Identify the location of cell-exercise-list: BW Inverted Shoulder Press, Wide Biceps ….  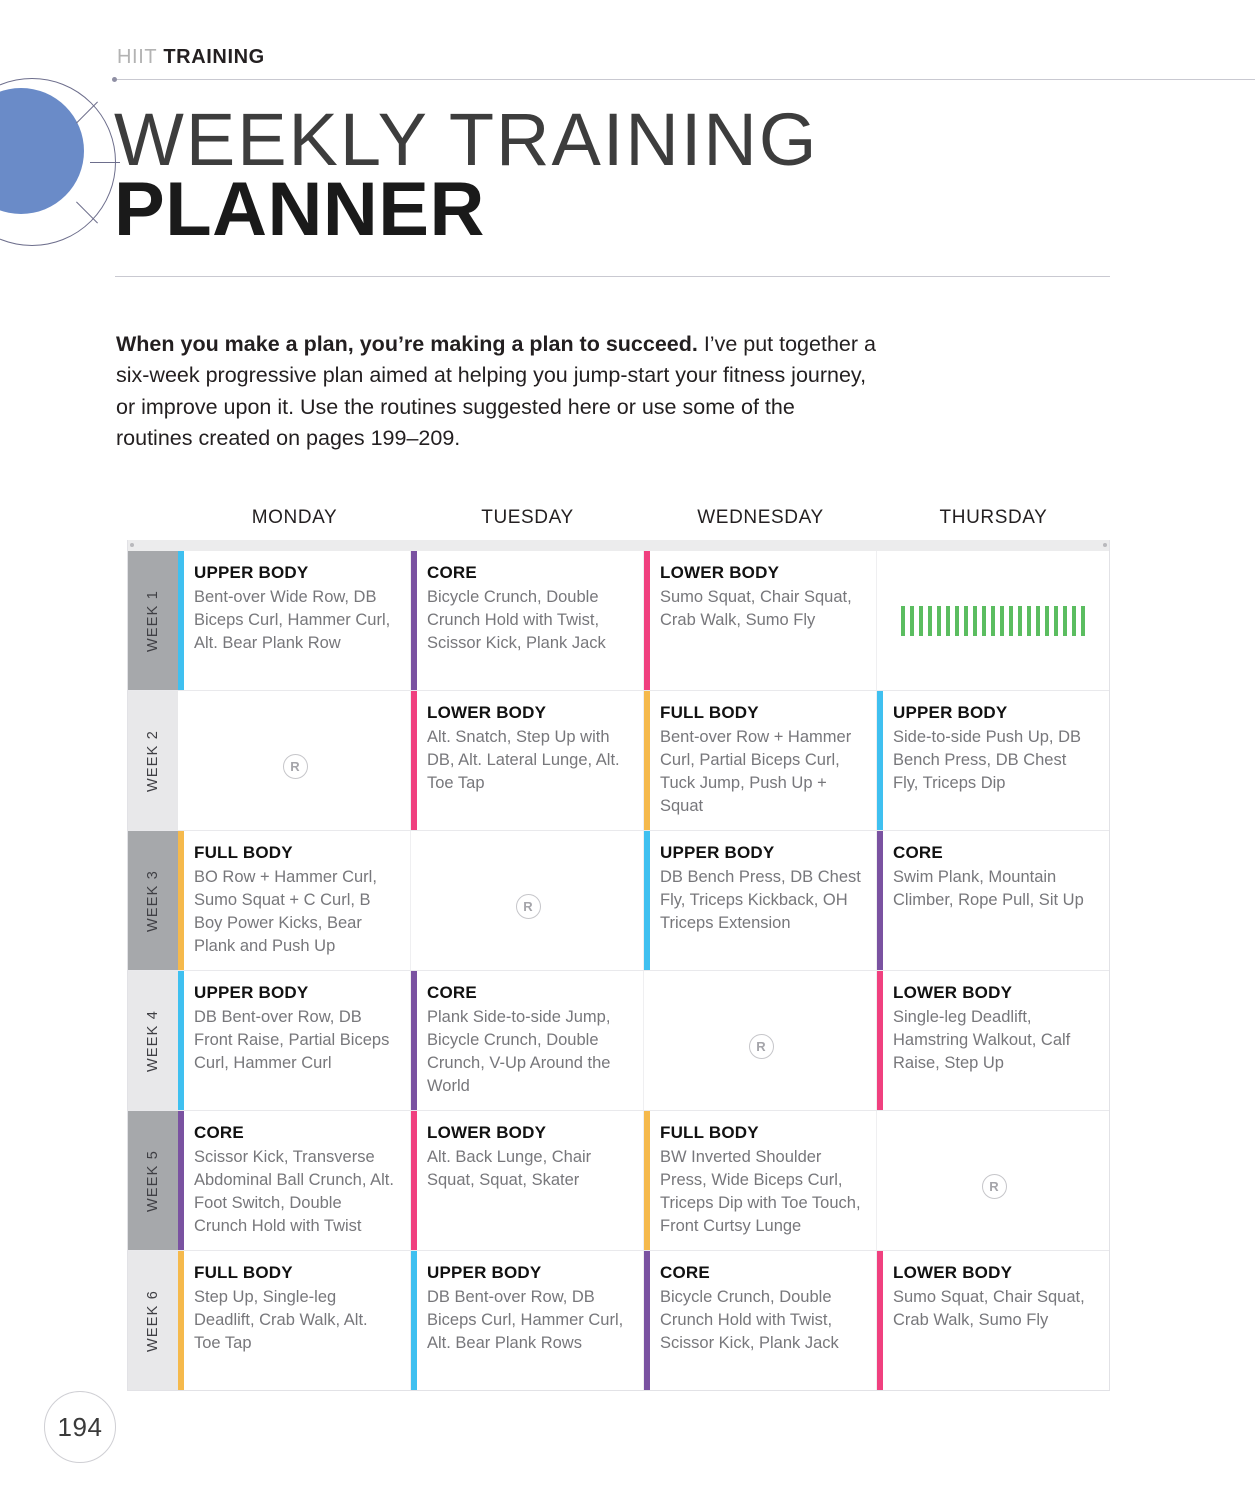
(760, 1191).